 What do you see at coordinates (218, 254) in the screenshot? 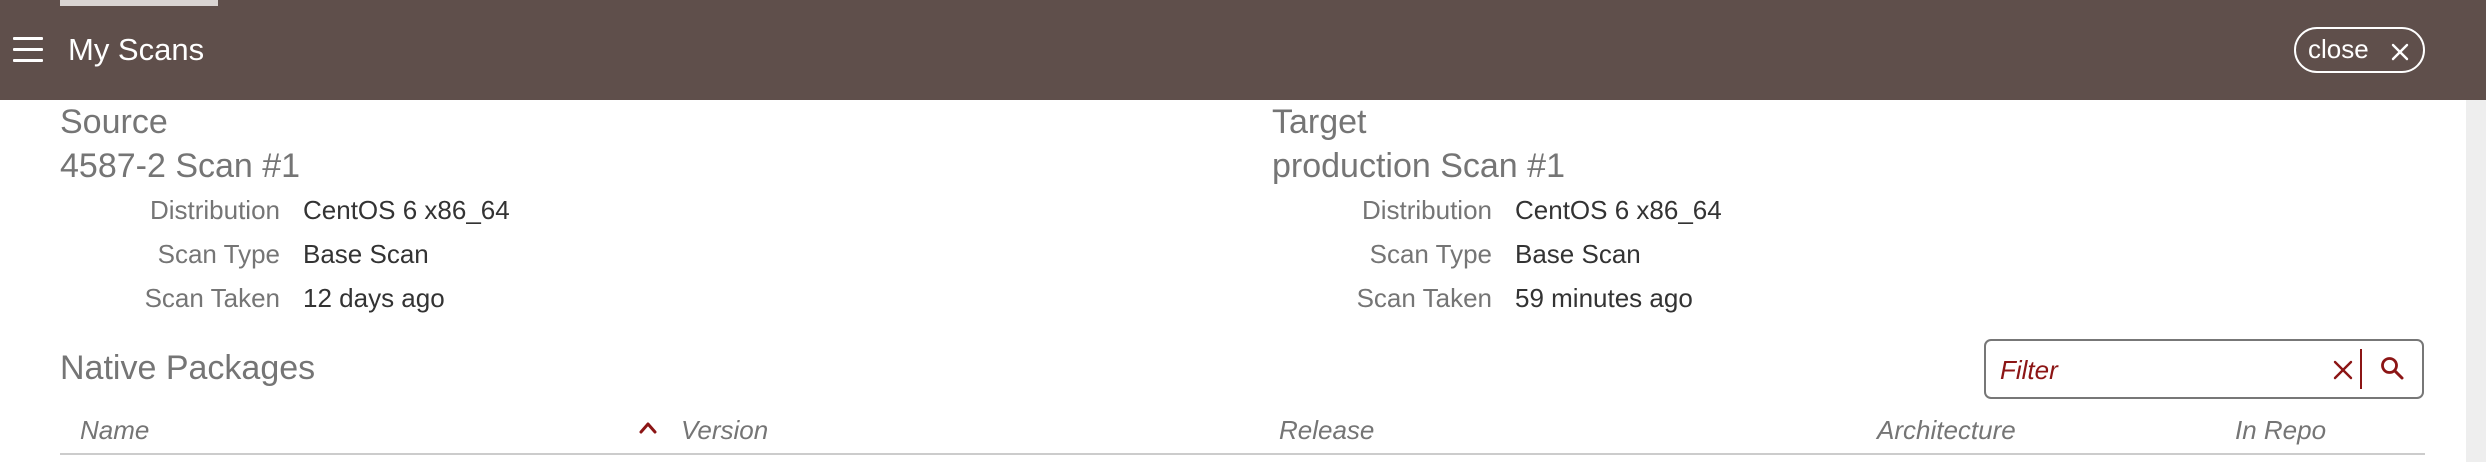
I see `source-scan-type-label: Scan Type` at bounding box center [218, 254].